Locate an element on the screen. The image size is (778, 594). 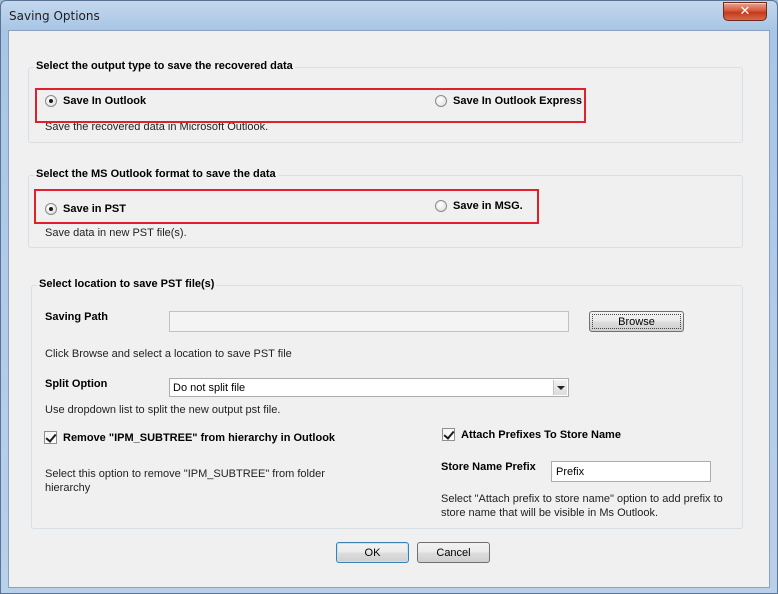
browse-button-label: Browse is located at coordinates (636, 321).